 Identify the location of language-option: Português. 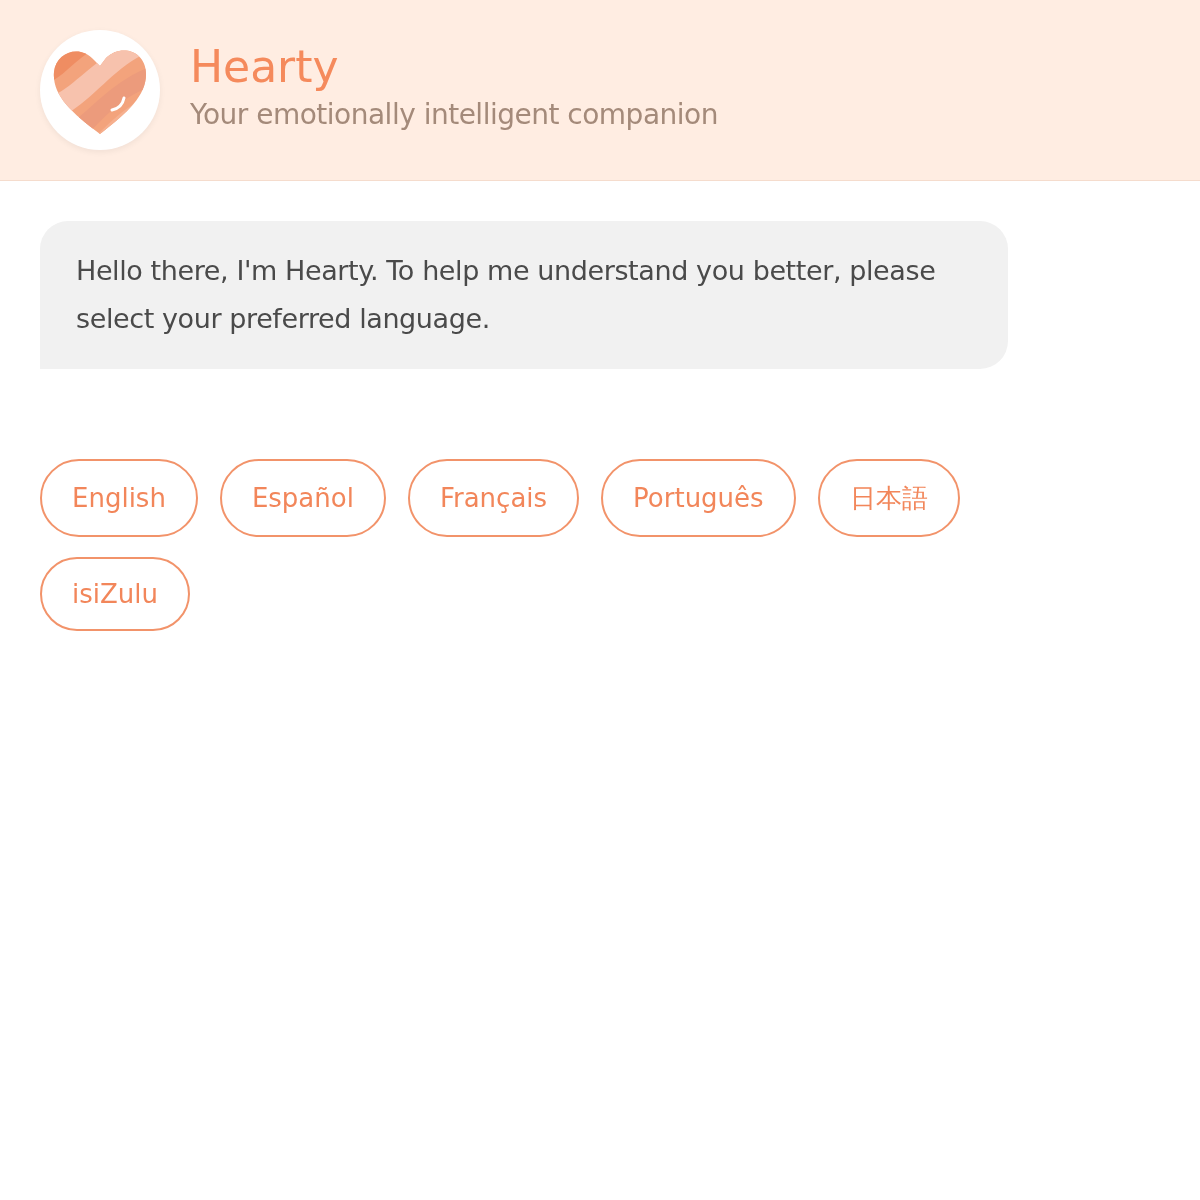
(698, 498).